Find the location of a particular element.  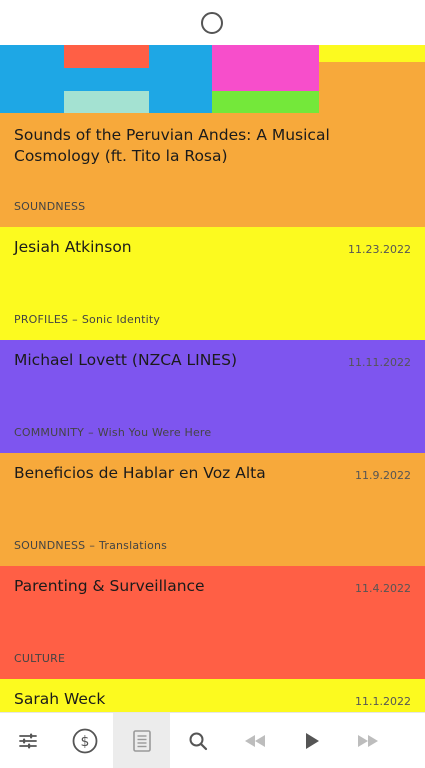

article-title: Jesiah Atkinson is located at coordinates (179, 247).